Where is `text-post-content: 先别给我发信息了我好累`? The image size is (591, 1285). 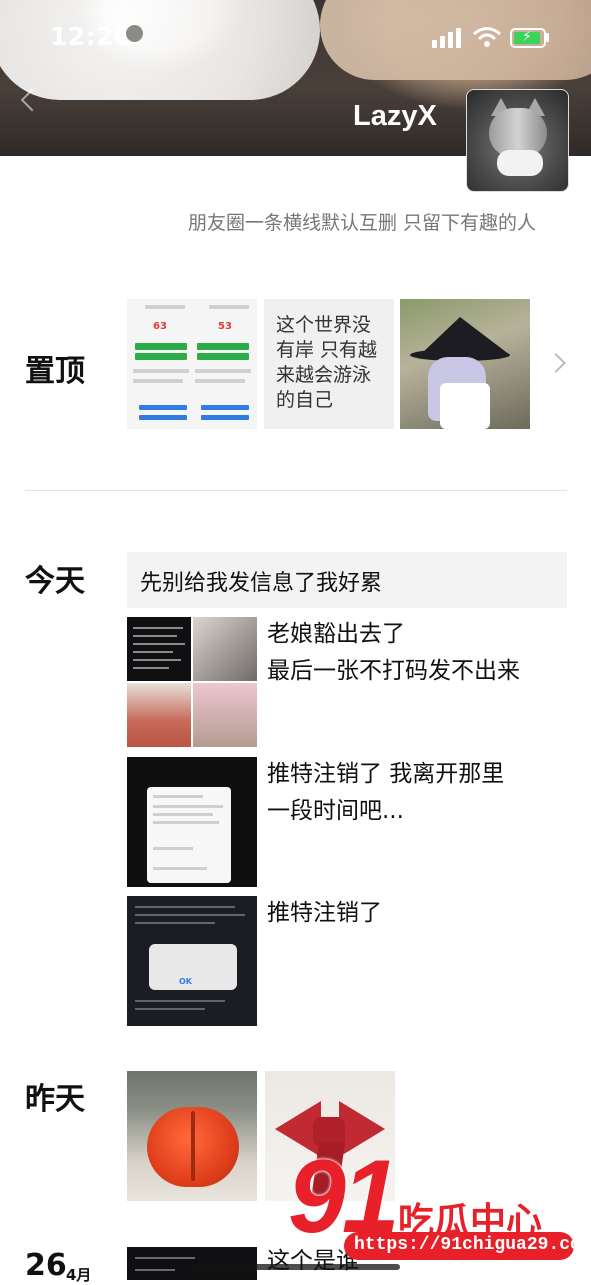
text-post-content: 先别给我发信息了我好累 is located at coordinates (261, 583).